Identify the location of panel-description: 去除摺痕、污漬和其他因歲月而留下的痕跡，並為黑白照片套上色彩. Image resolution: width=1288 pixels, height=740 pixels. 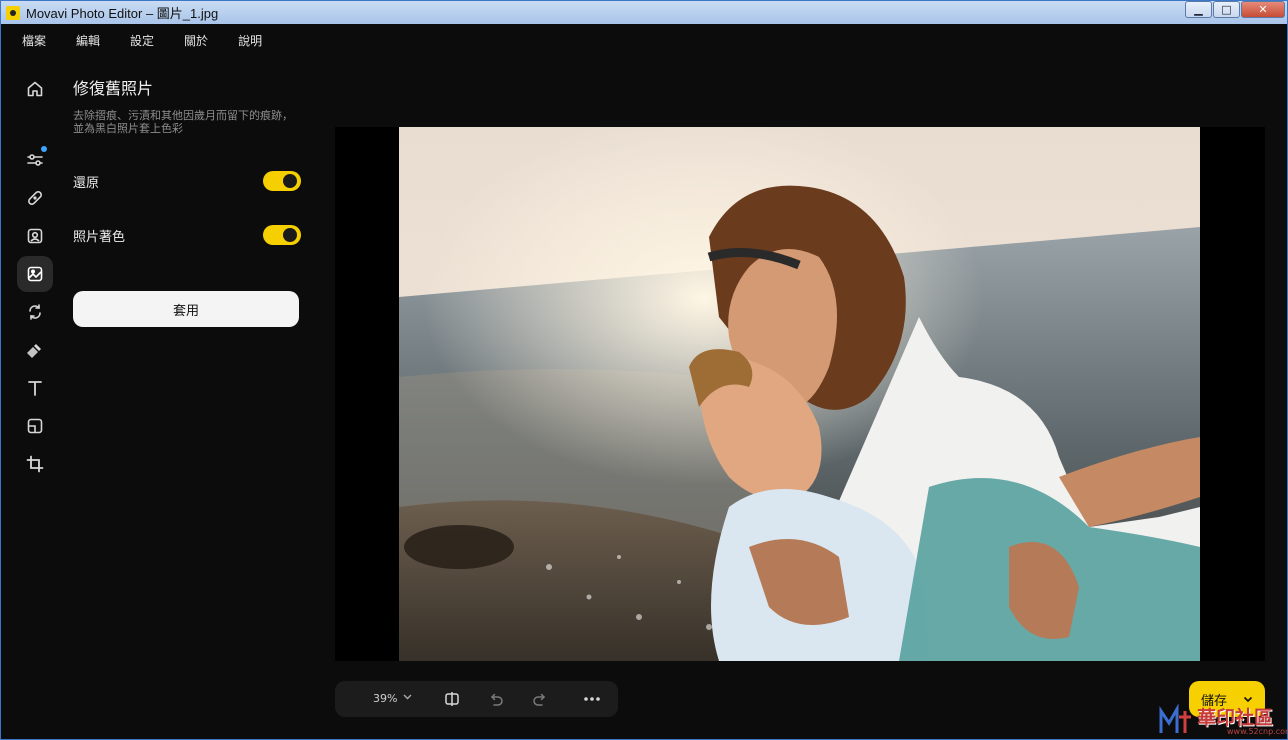
(183, 122).